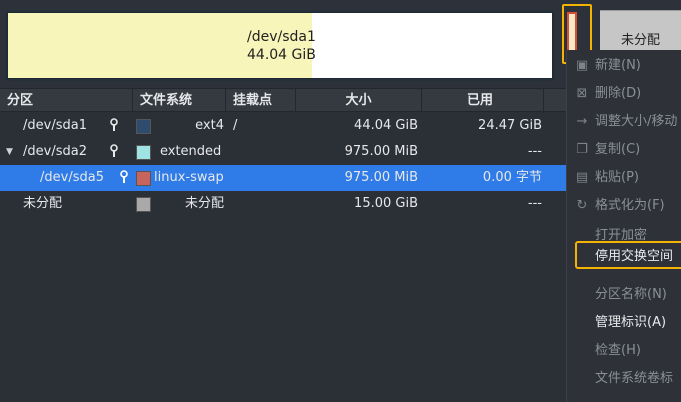 The width and height of the screenshot is (681, 402). What do you see at coordinates (359, 101) in the screenshot?
I see `column-header-size: 大小` at bounding box center [359, 101].